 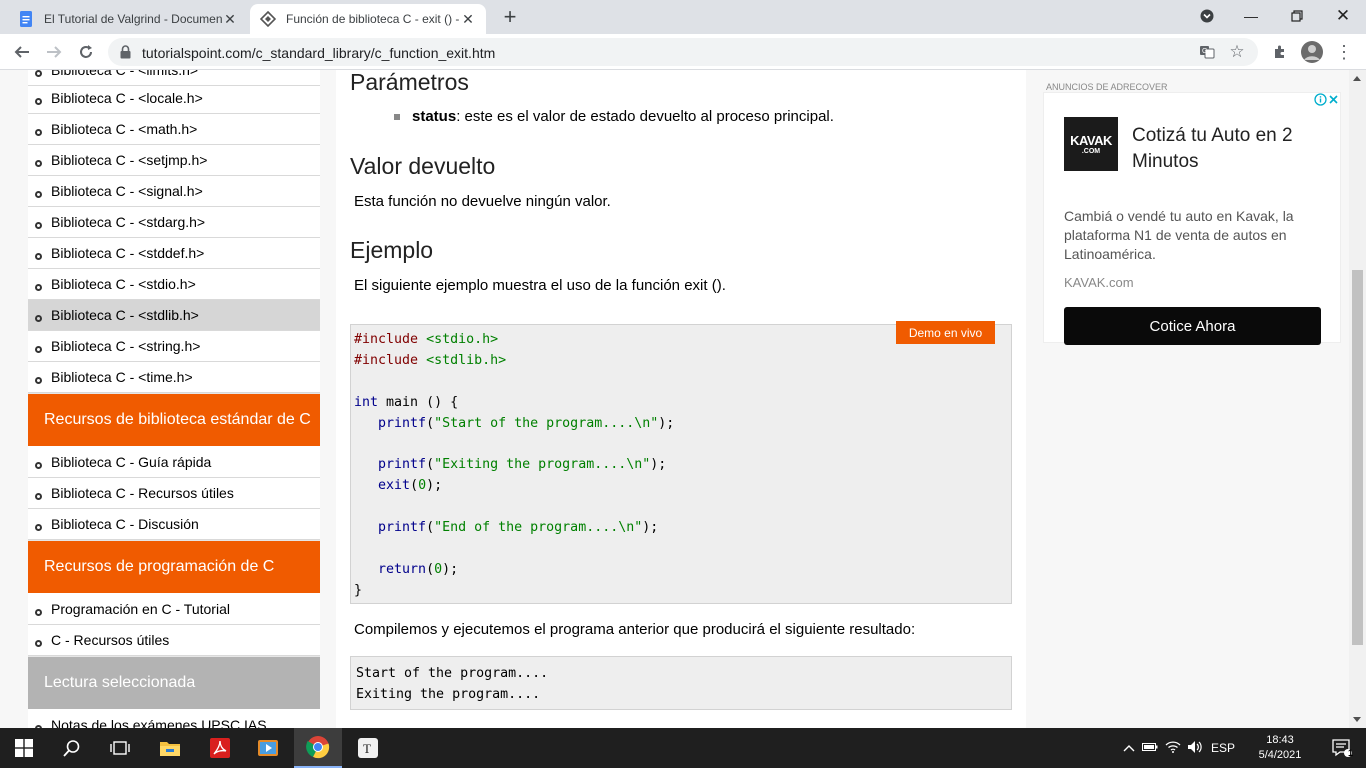 What do you see at coordinates (174, 98) in the screenshot?
I see `sidebar-item-locale: Biblioteca C - <locale.h>` at bounding box center [174, 98].